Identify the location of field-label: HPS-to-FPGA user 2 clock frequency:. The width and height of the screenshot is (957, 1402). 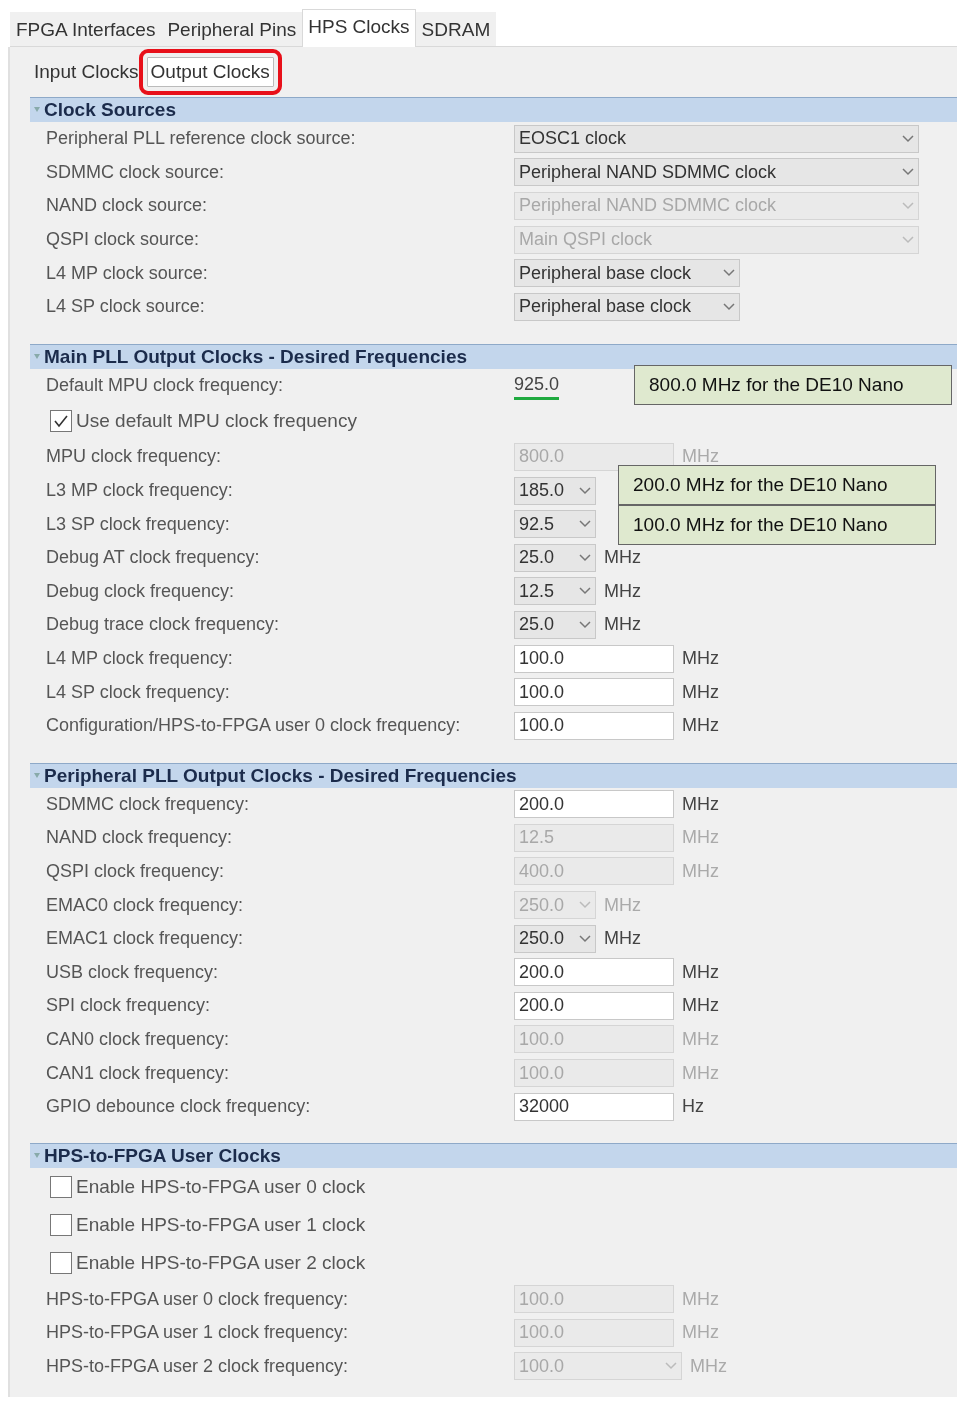
(197, 1366).